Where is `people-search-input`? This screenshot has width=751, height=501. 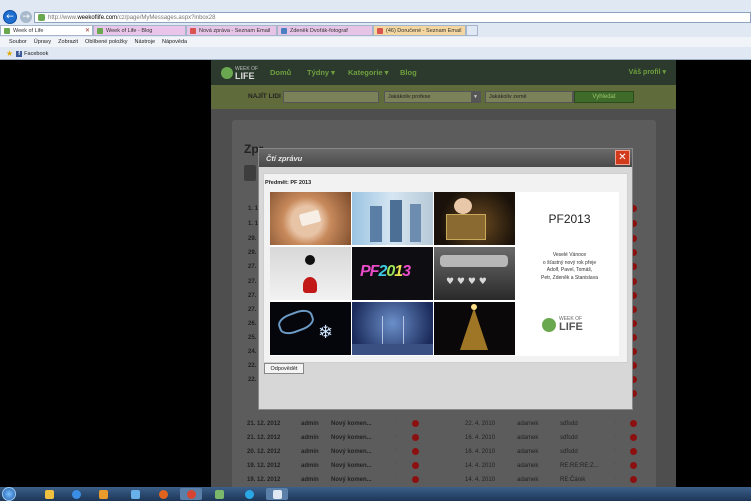
people-search-input is located at coordinates (331, 97).